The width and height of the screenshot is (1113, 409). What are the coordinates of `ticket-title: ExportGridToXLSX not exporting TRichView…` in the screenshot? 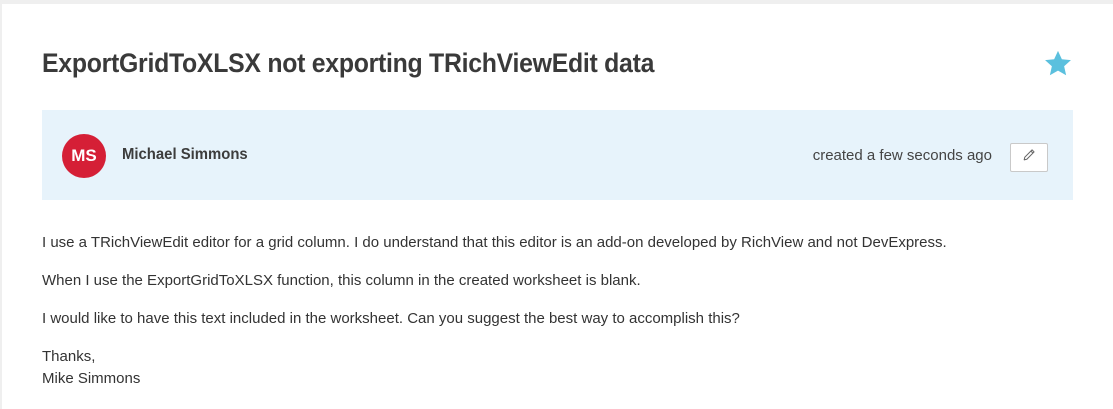 It's located at (348, 63).